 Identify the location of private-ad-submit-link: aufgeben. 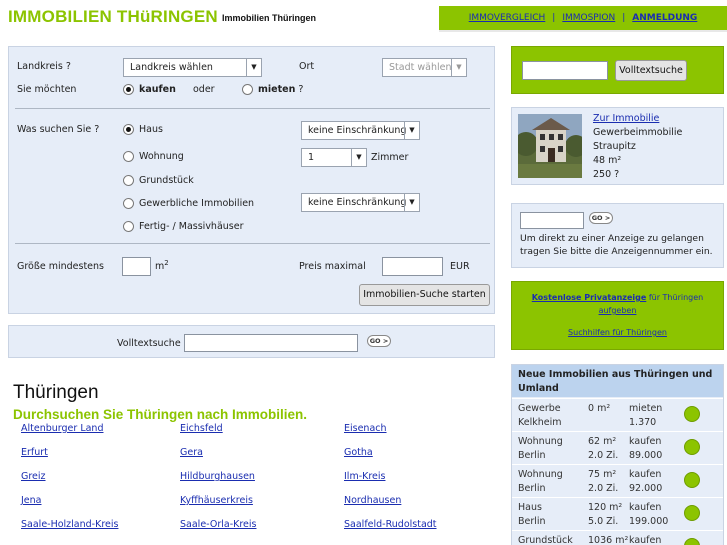
(618, 310).